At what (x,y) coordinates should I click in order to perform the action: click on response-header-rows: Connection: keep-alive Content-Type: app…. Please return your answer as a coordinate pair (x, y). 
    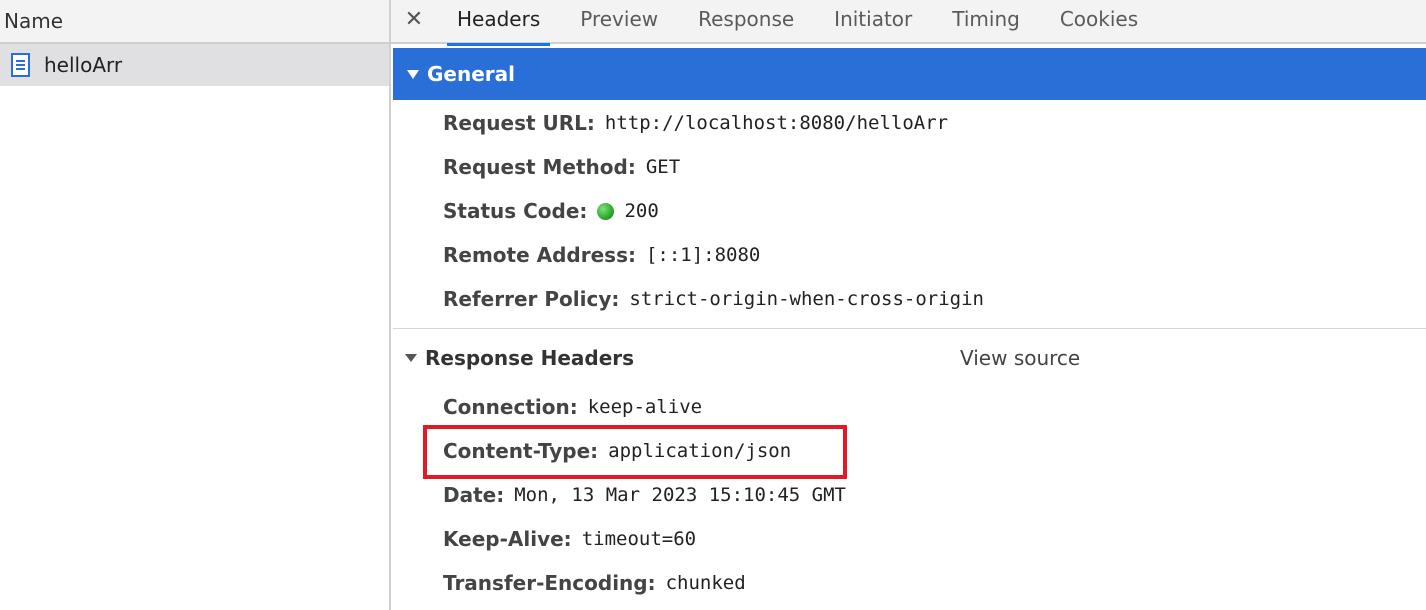
    Looking at the image, I should click on (644, 495).